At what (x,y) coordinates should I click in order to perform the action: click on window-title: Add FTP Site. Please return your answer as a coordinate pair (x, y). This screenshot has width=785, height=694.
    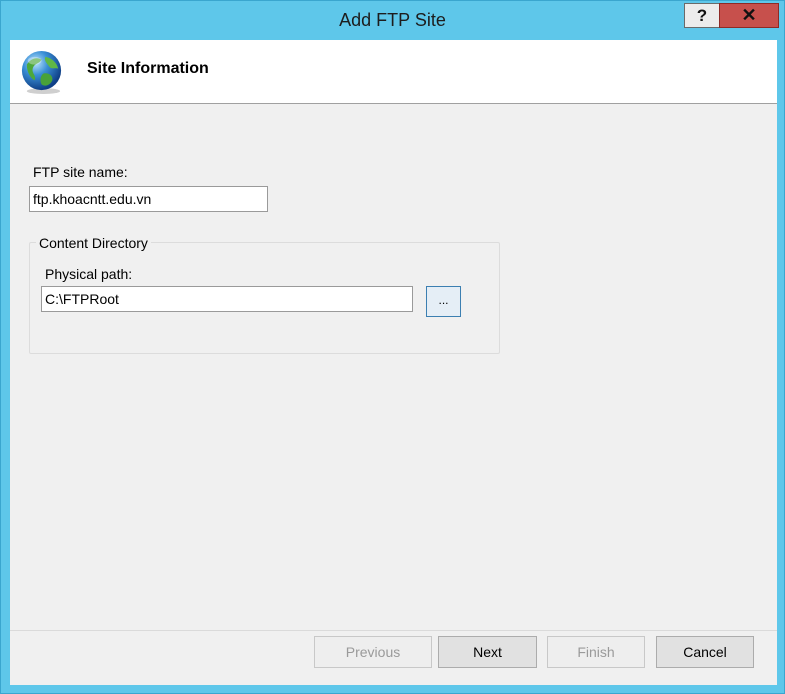
    Looking at the image, I should click on (392, 20).